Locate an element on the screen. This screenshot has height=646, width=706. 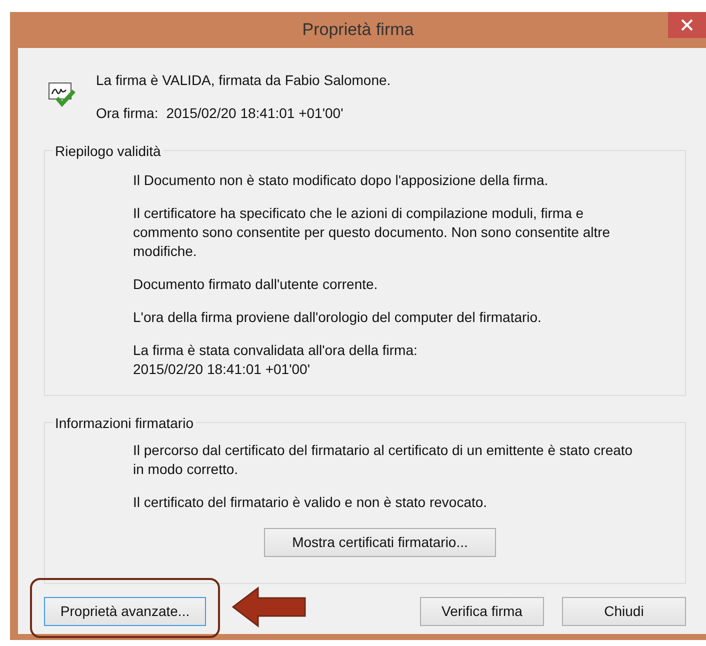
info-paragraph: Il Documento non è stato modificato dopo l'apposizione della firma. is located at coordinates (341, 180).